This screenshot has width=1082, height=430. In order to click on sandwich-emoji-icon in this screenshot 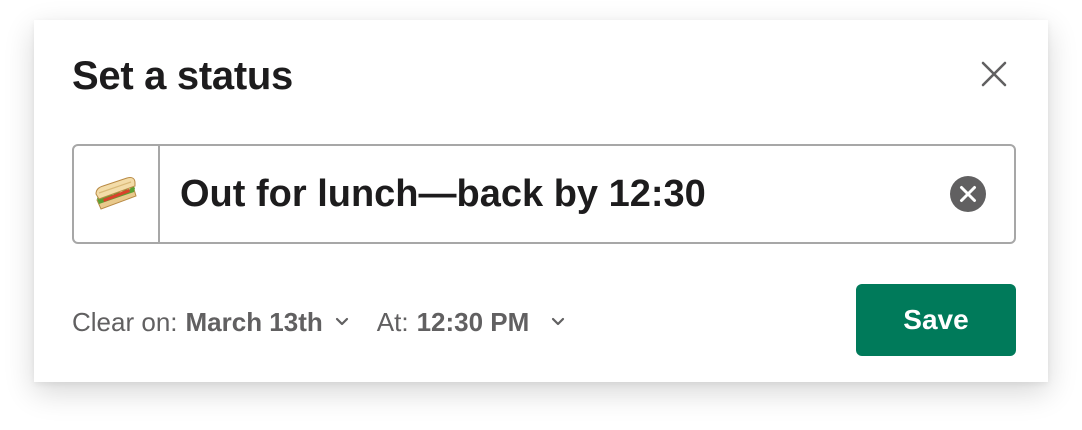, I will do `click(116, 193)`.